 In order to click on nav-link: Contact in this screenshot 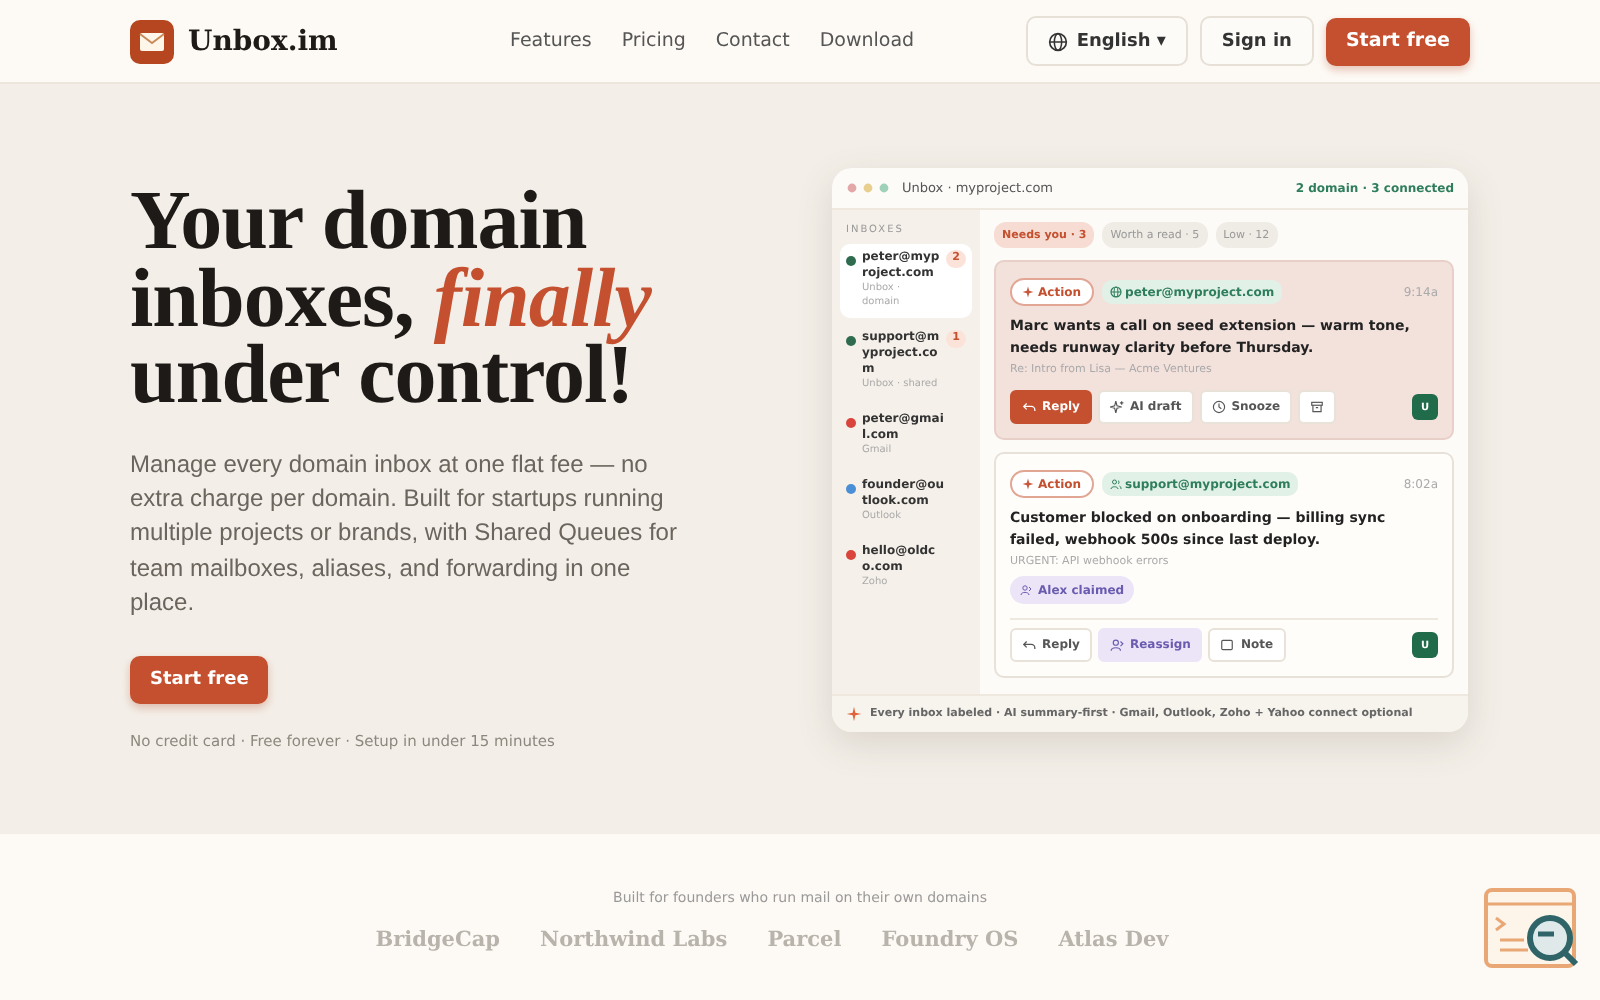, I will do `click(752, 41)`.